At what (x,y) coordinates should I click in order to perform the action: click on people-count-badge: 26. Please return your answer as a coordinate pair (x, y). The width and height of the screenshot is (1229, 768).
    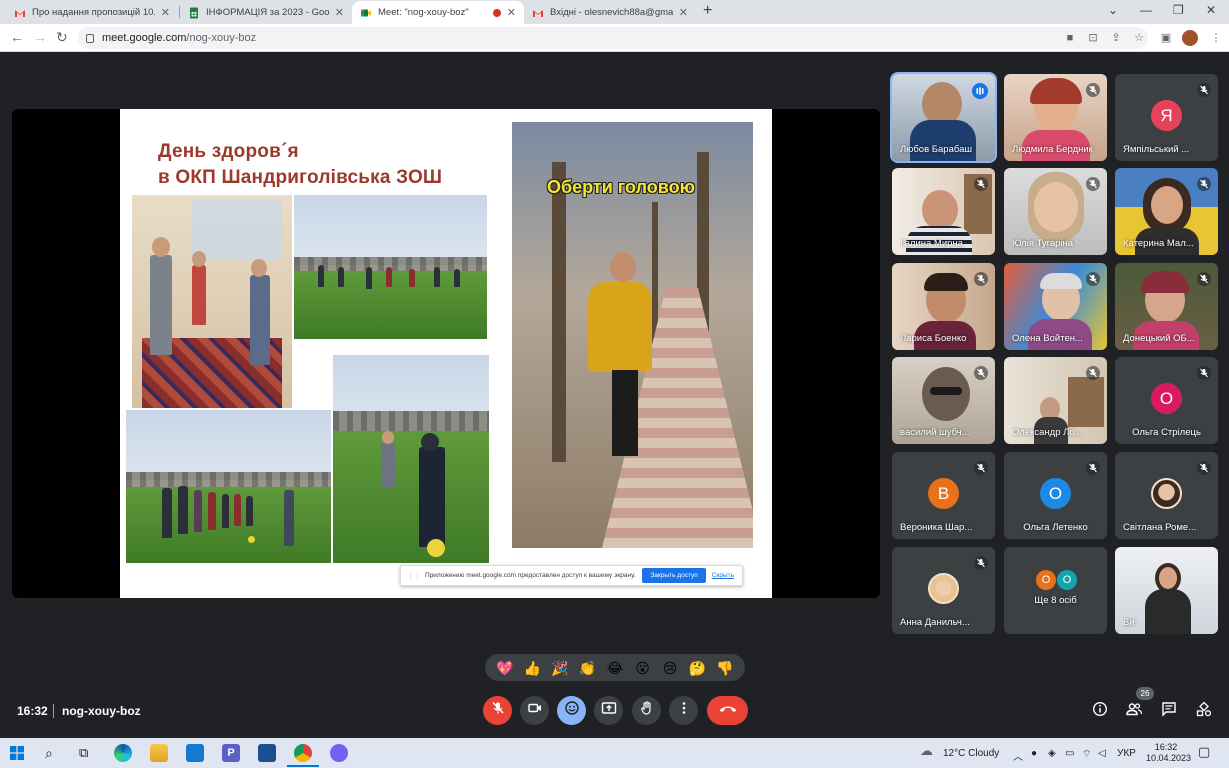
    Looking at the image, I should click on (1145, 693).